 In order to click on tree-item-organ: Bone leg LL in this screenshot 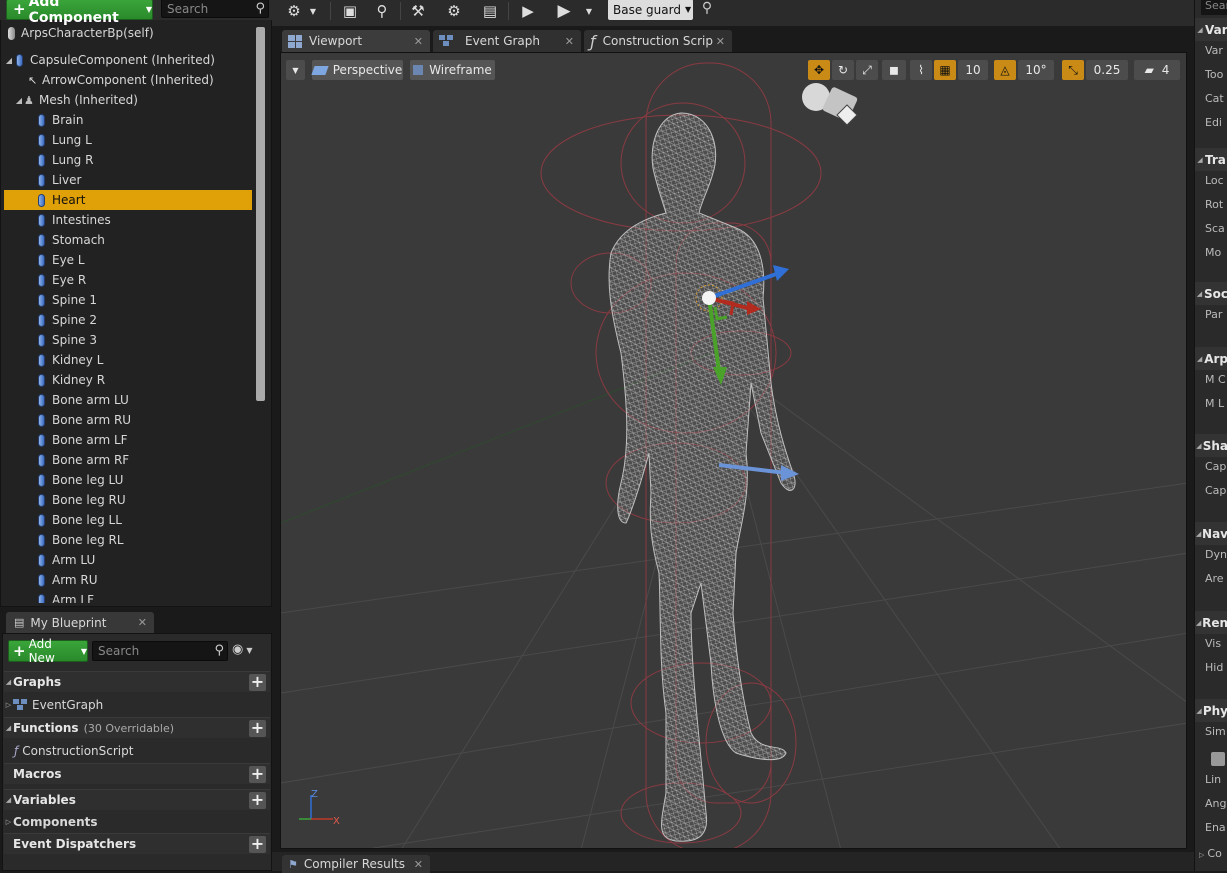, I will do `click(128, 520)`.